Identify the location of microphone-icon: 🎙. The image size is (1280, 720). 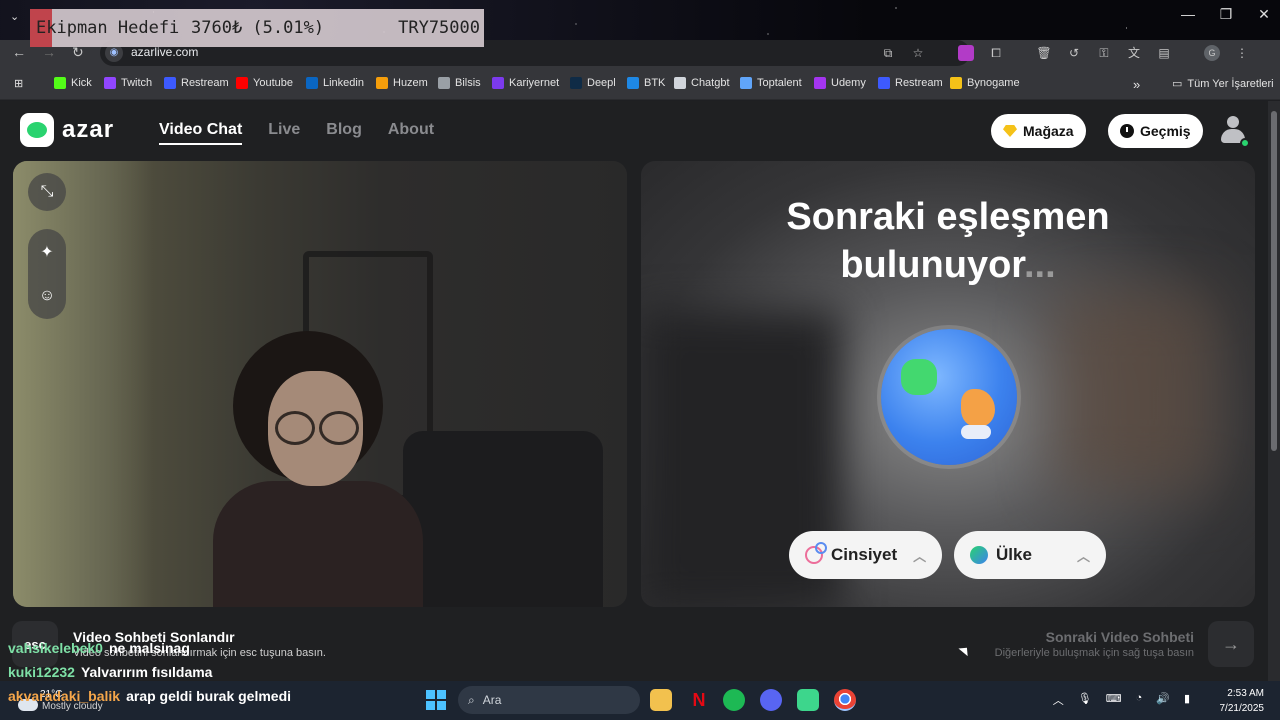
(1085, 700).